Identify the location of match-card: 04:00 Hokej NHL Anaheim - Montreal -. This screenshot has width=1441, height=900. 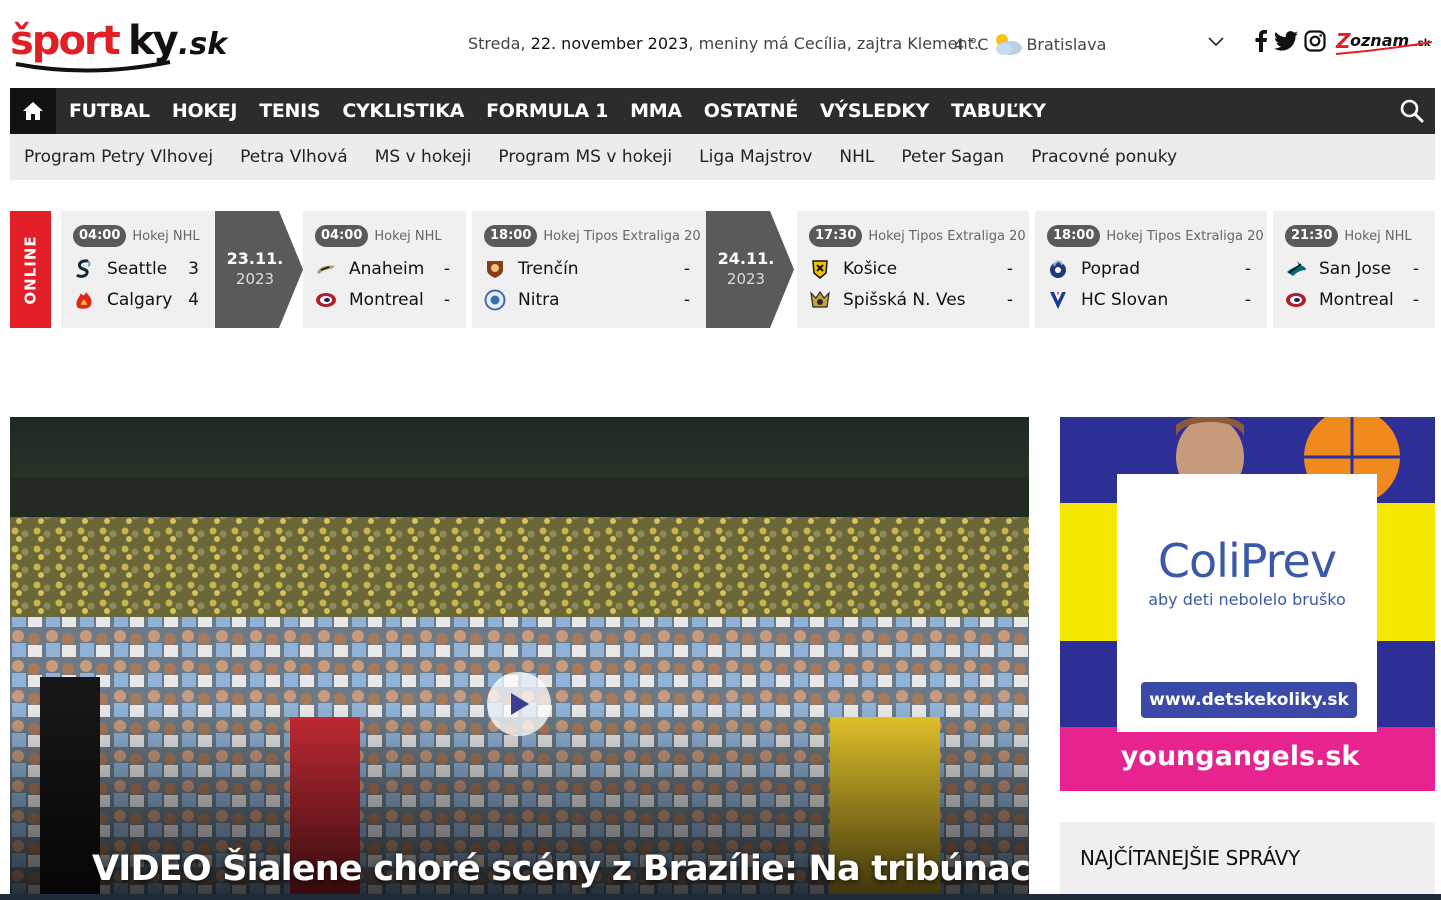
(384, 269).